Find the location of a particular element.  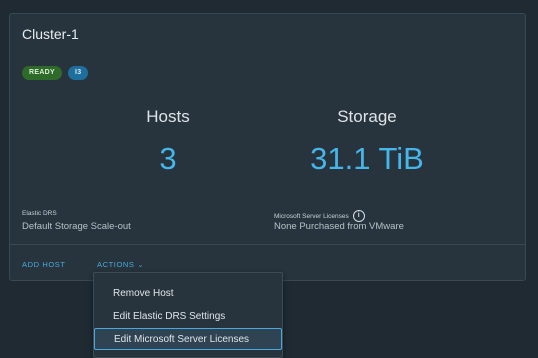

cluster-title: Cluster-1 is located at coordinates (50, 34).